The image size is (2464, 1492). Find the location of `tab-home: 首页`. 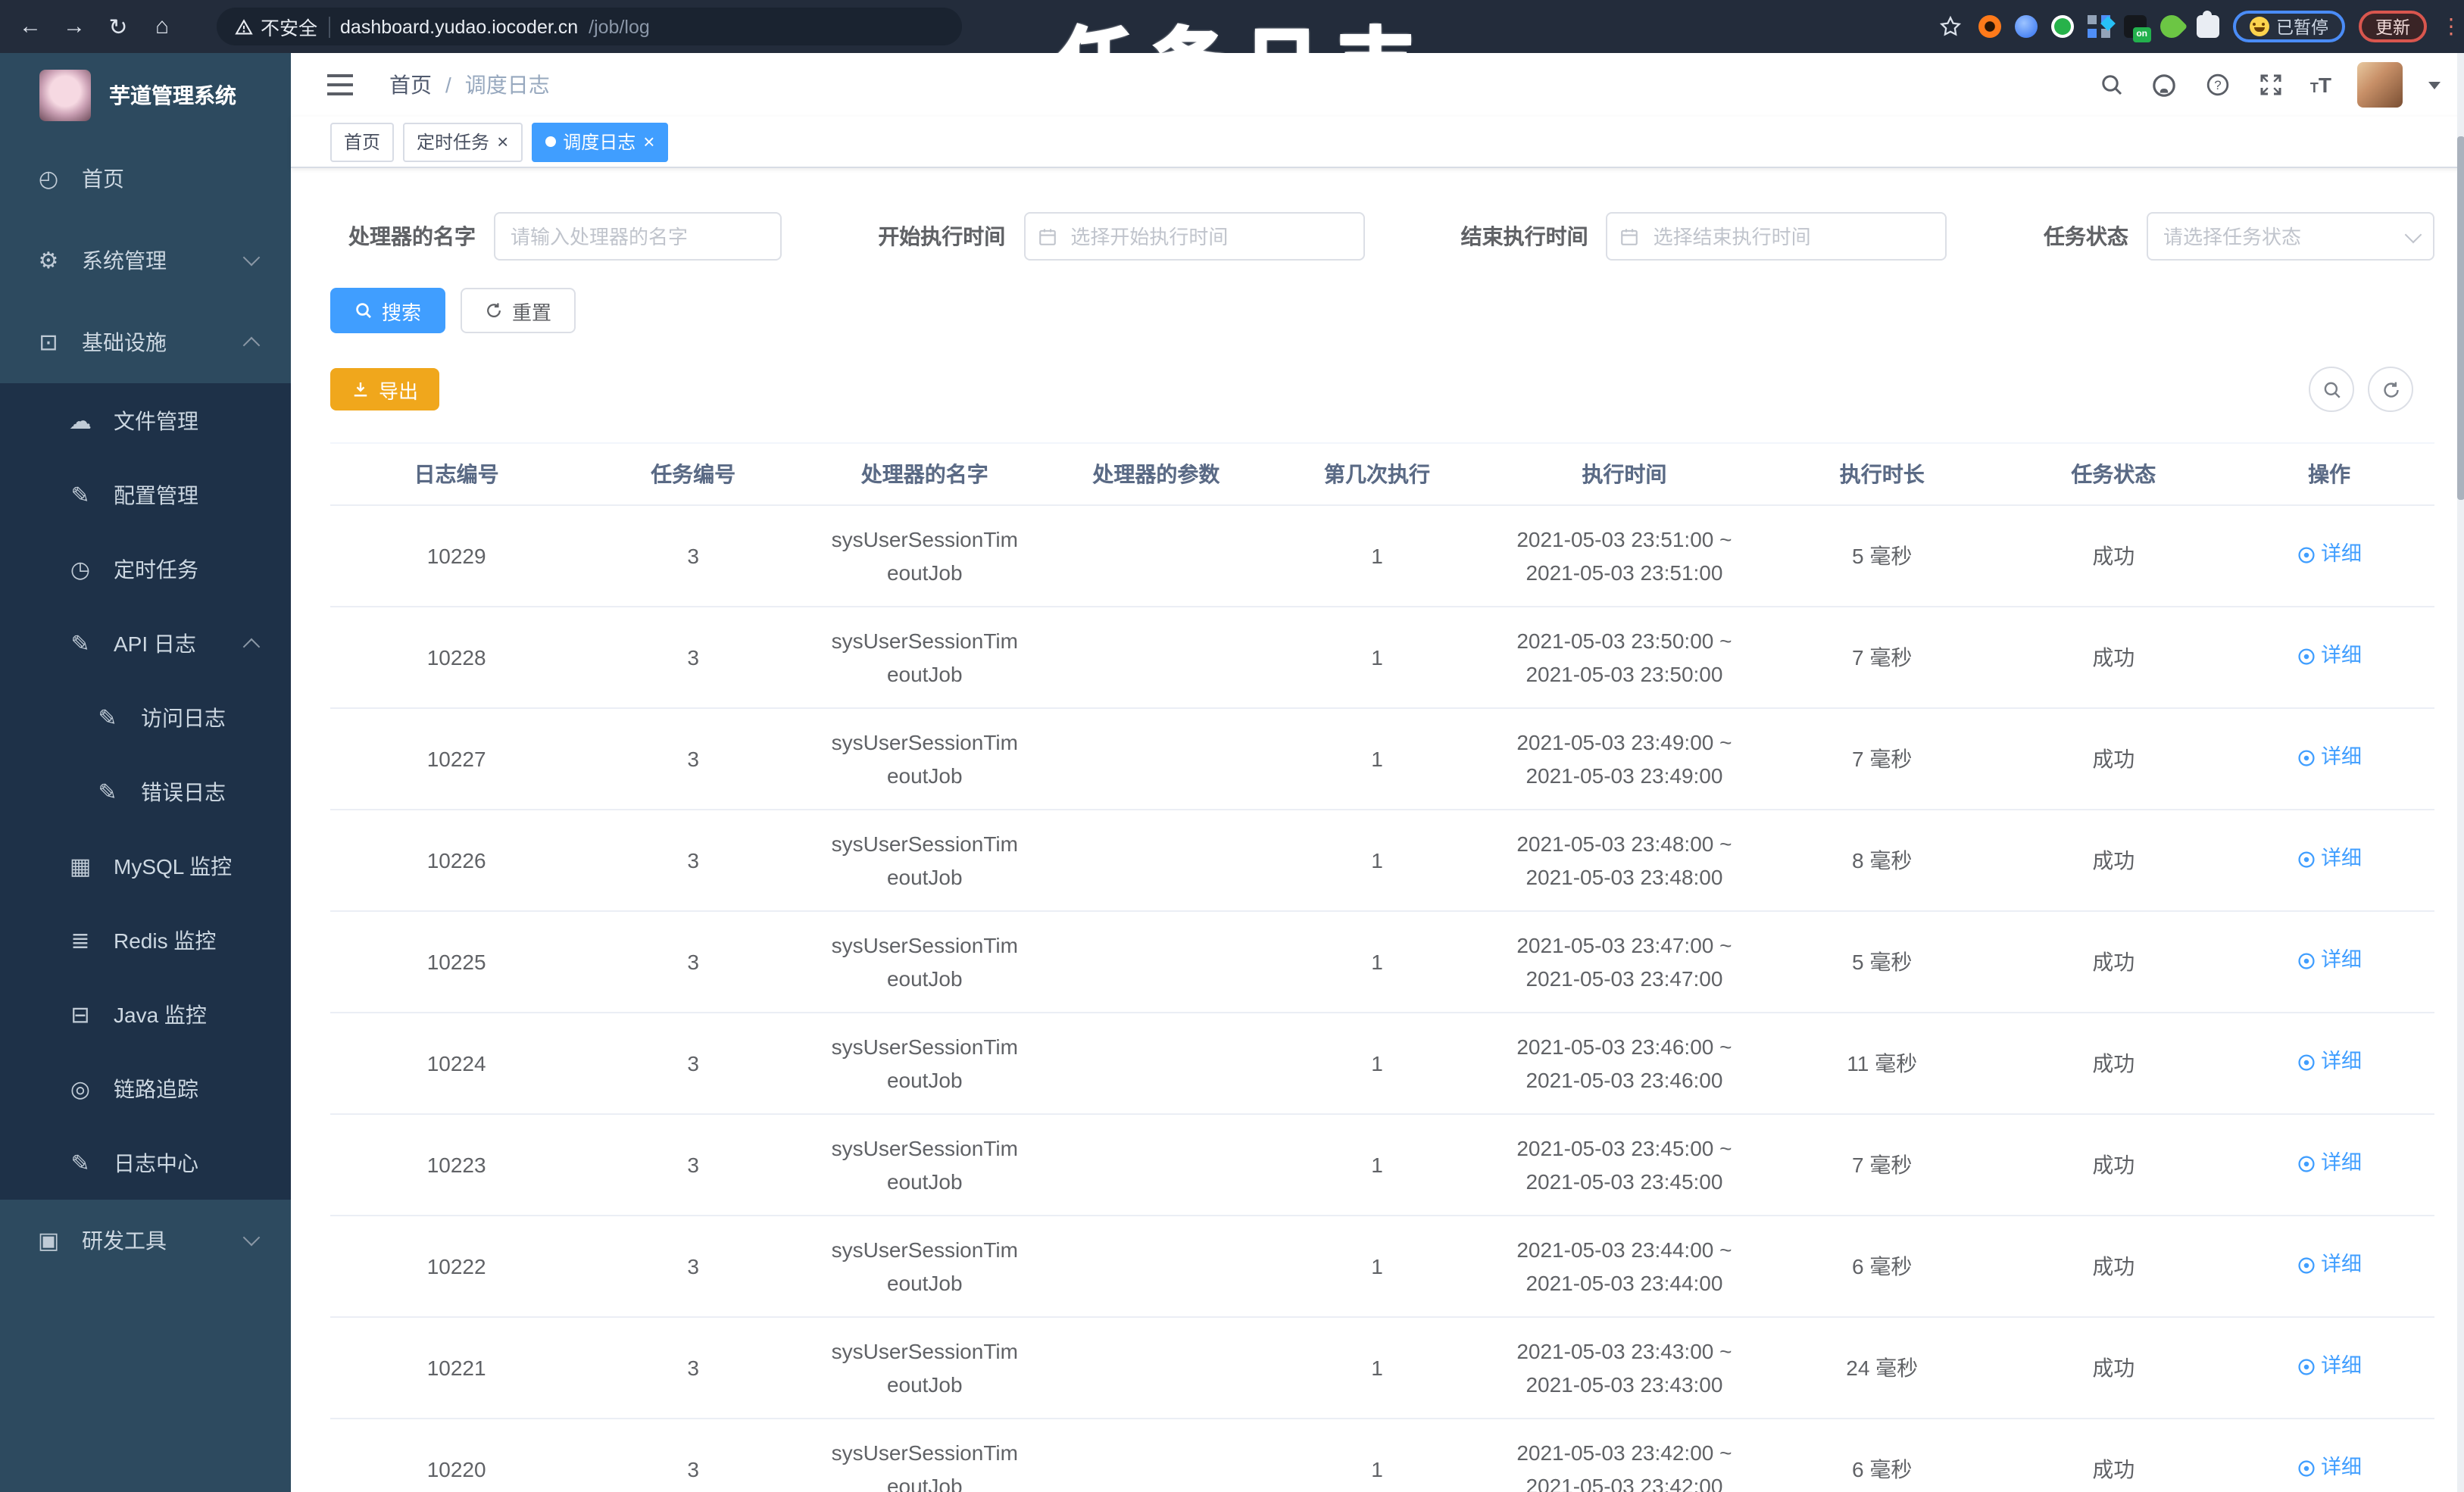

tab-home: 首页 is located at coordinates (362, 141).